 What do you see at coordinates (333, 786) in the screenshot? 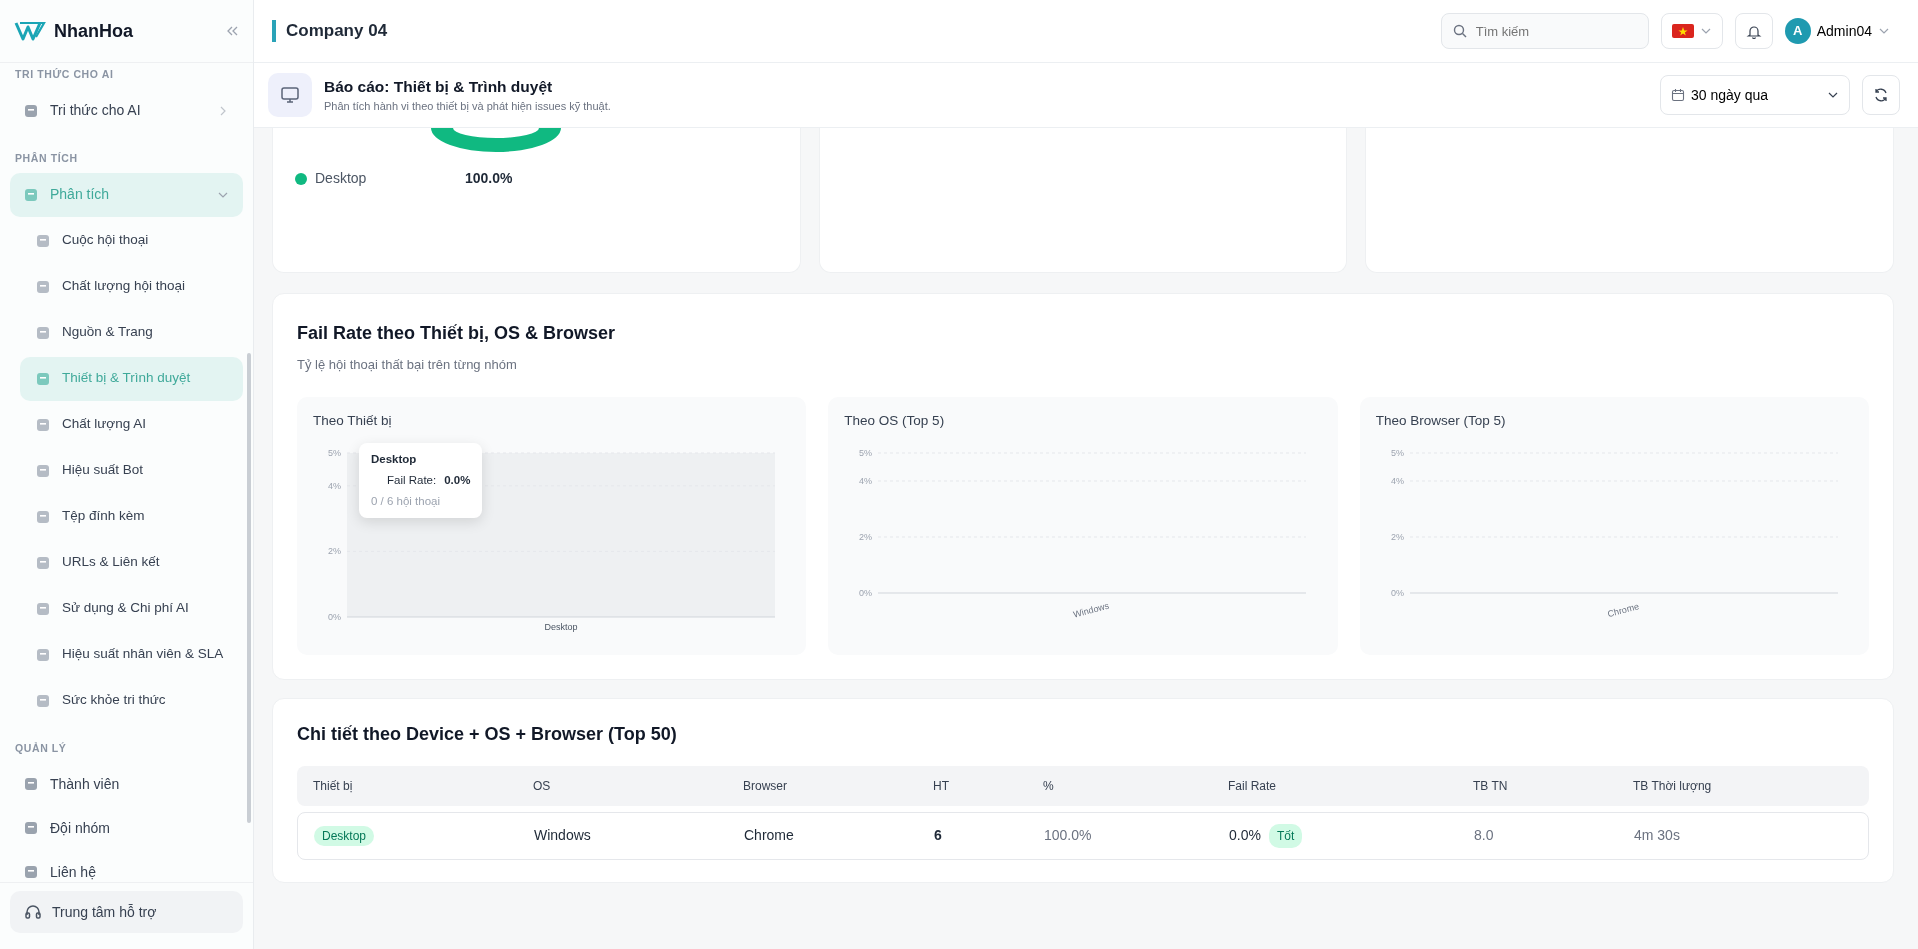
I see `column-header: Thiết bị` at bounding box center [333, 786].